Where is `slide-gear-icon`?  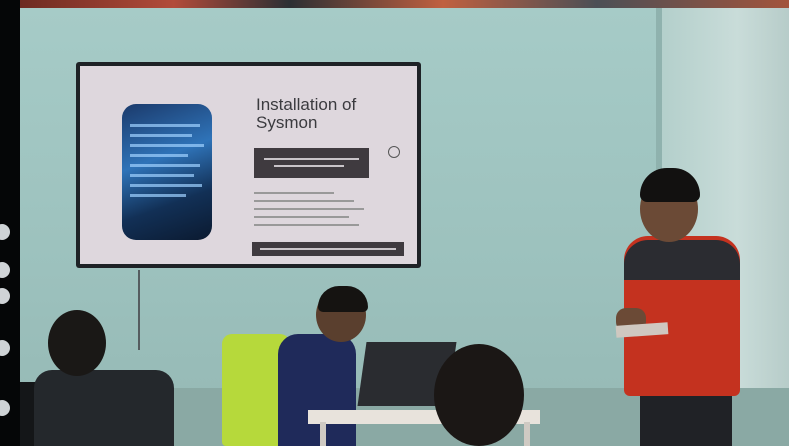
slide-gear-icon is located at coordinates (394, 152).